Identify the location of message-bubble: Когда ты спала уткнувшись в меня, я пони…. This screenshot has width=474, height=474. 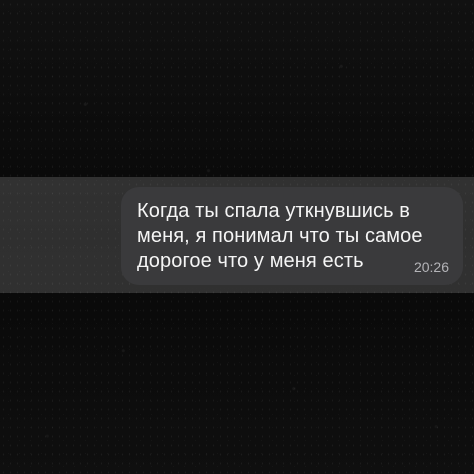
(292, 236).